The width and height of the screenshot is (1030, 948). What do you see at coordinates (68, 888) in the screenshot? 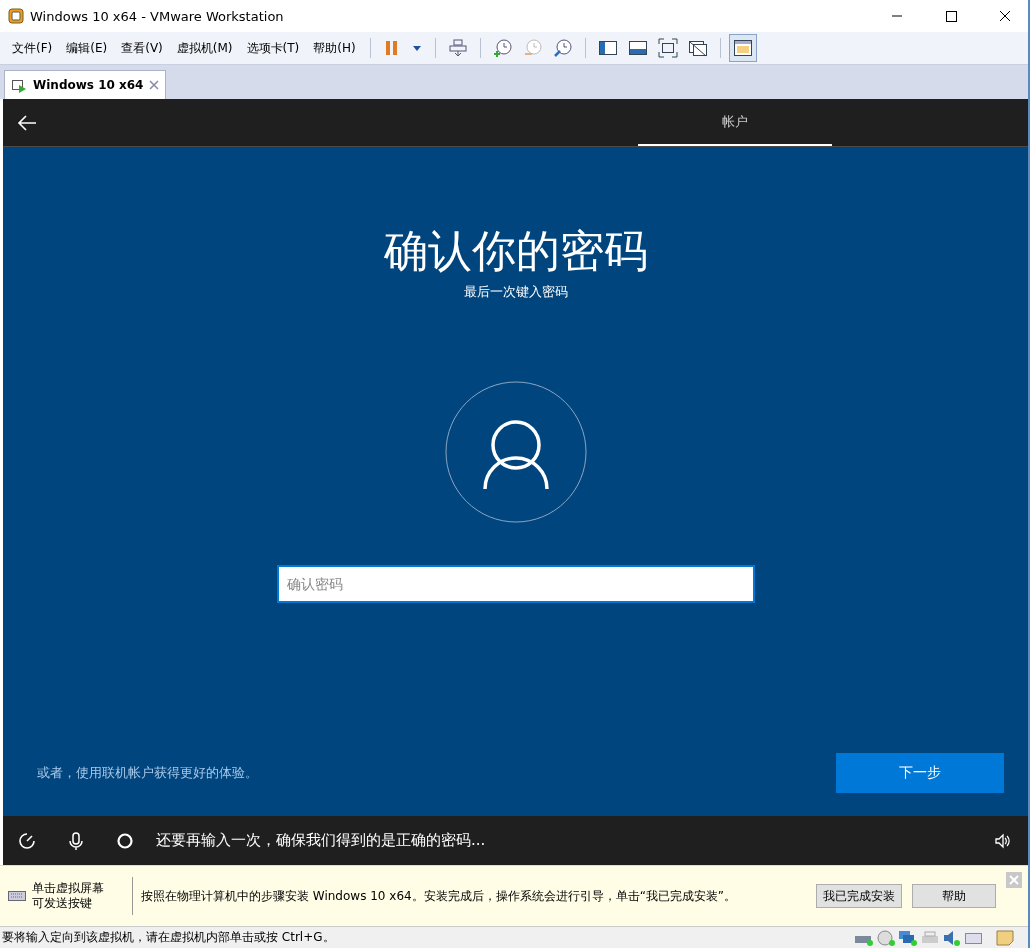
I see `click-hint-text: 单击虚拟屏幕` at bounding box center [68, 888].